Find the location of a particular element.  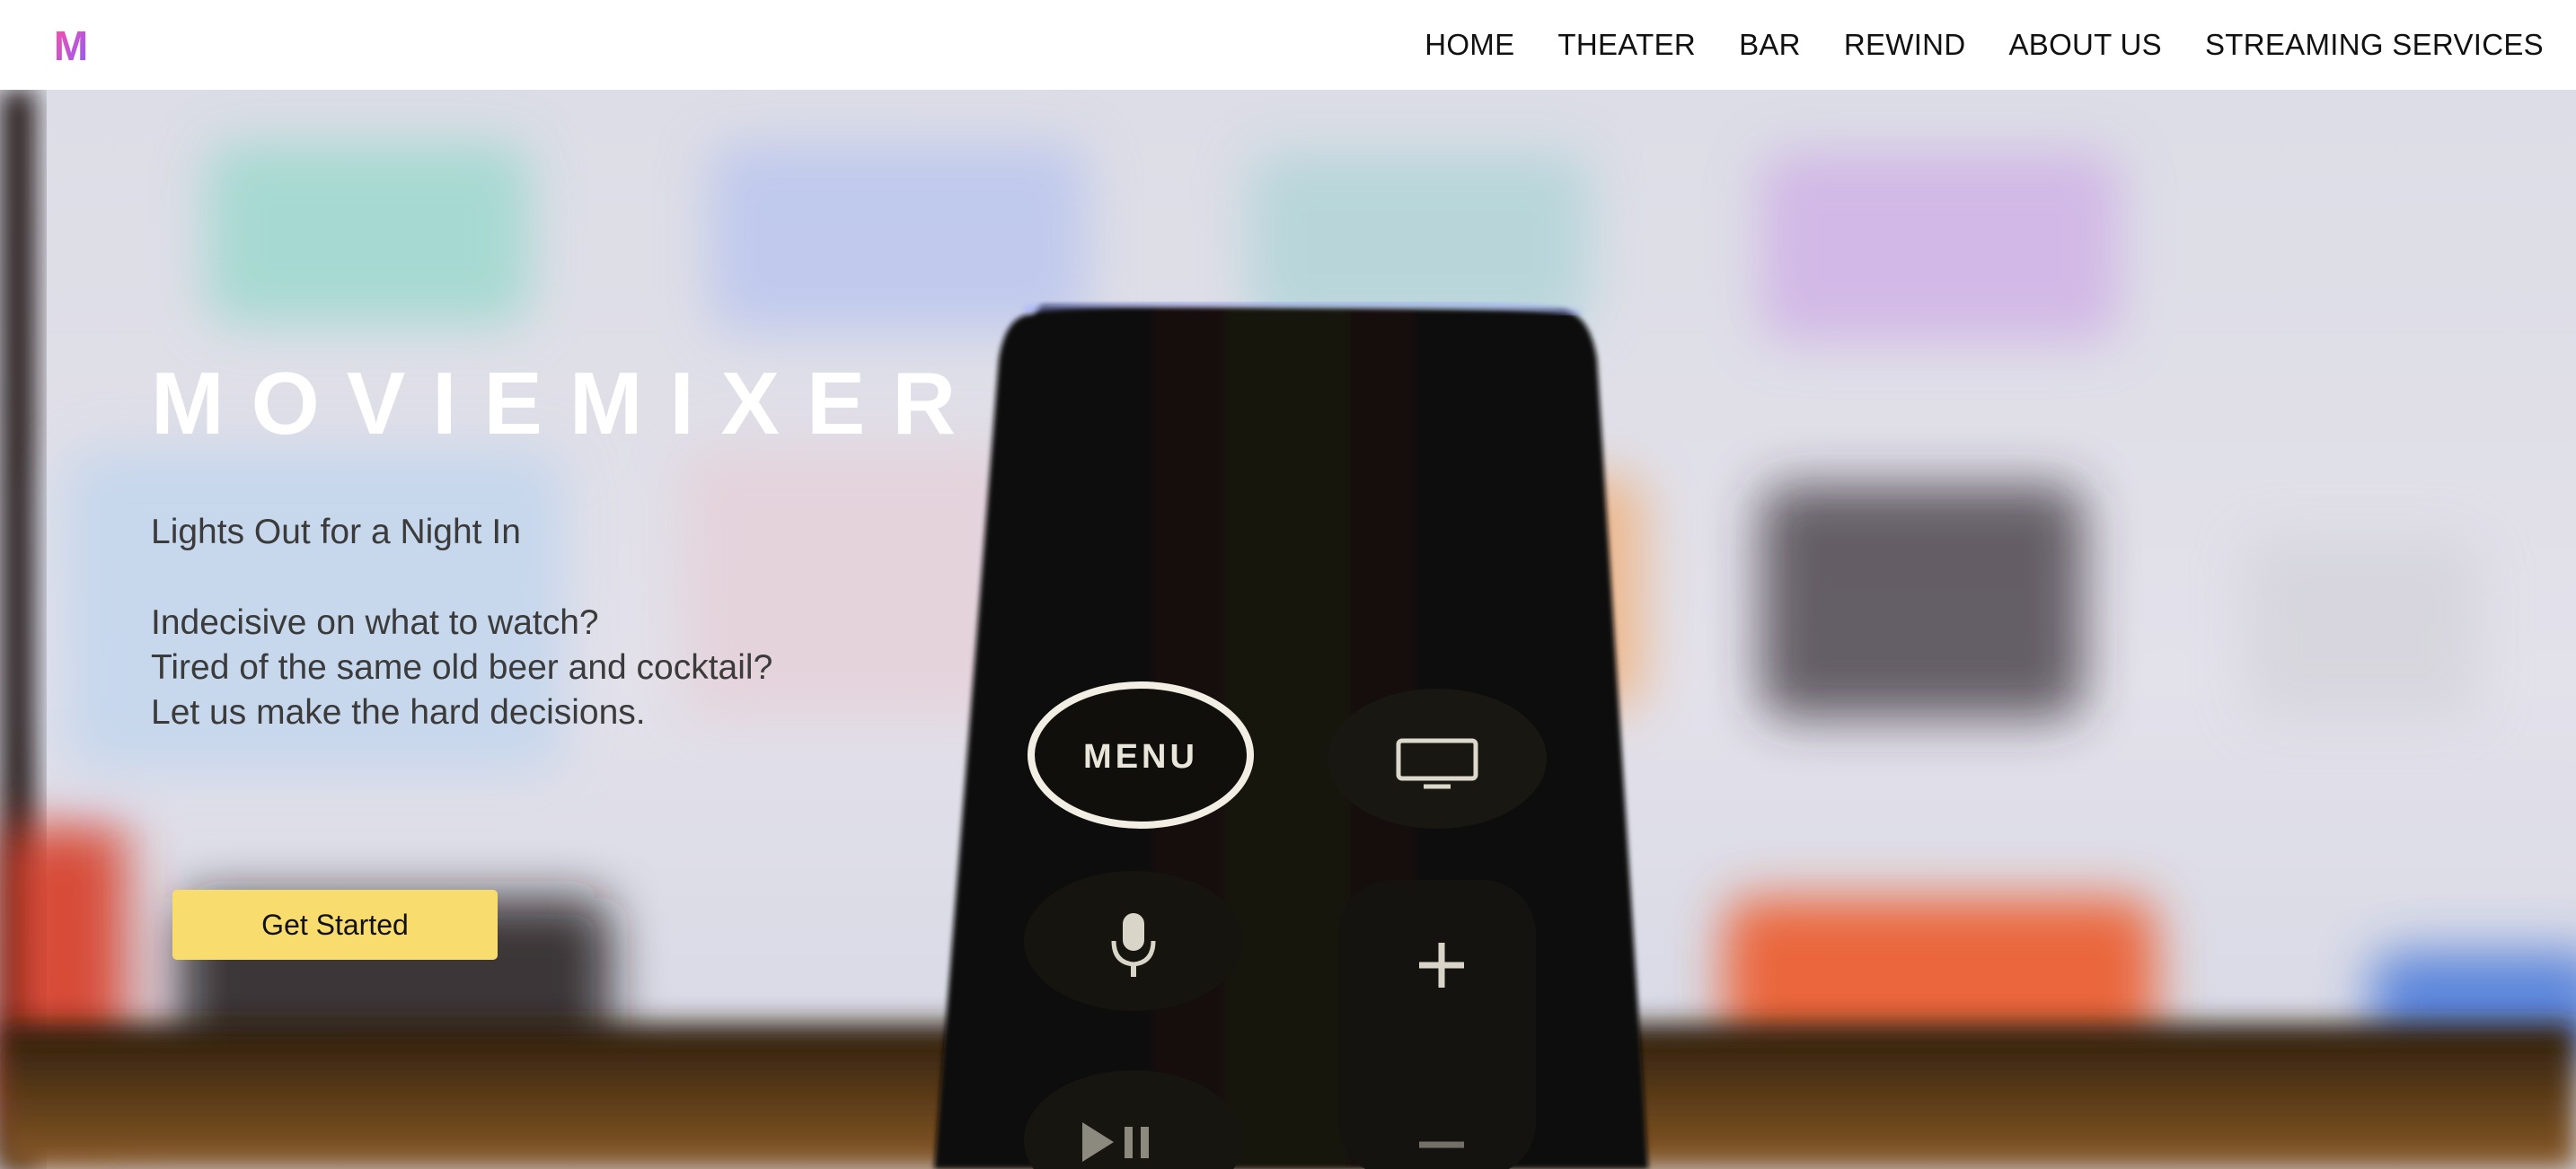

remote-menu-label: MENU is located at coordinates (1140, 757).